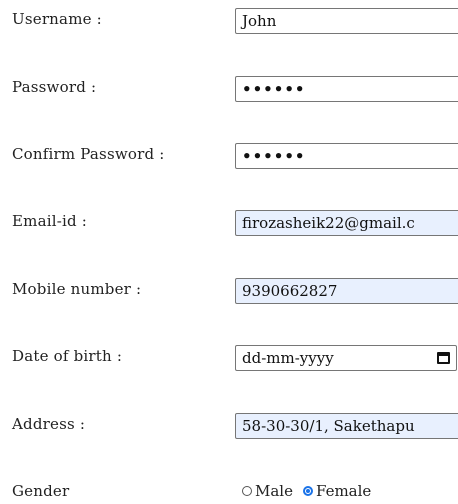 This screenshot has width=458, height=504. Describe the element at coordinates (443, 358) in the screenshot. I see `calendar-icon` at that location.